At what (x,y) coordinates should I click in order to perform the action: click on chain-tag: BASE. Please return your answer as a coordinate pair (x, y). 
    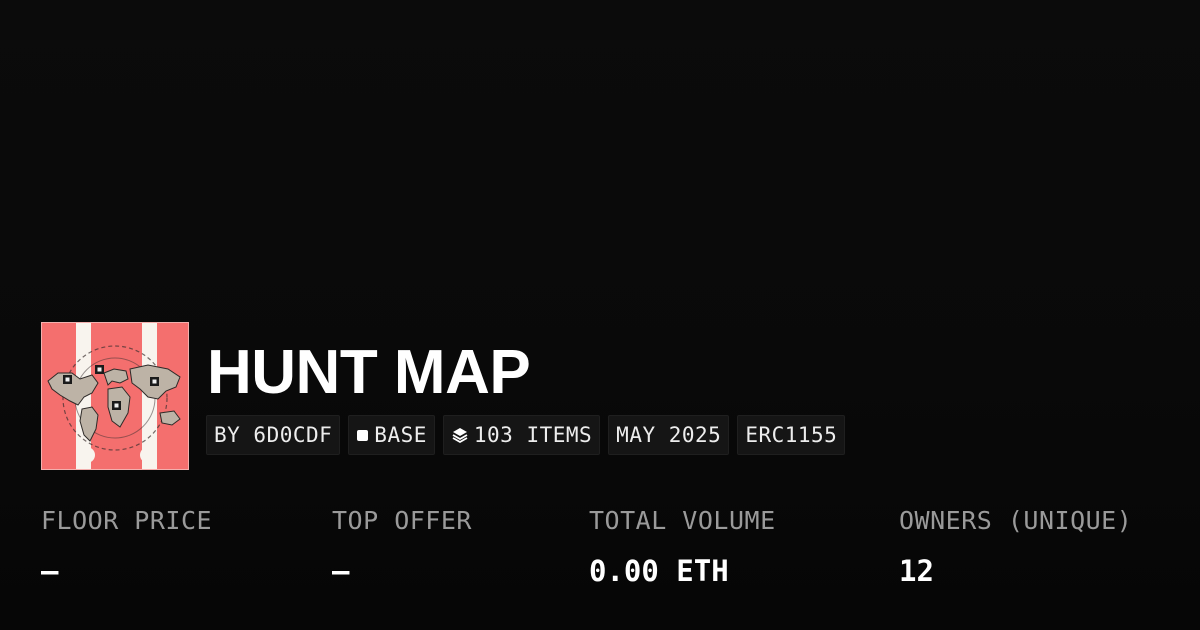
    Looking at the image, I should click on (391, 435).